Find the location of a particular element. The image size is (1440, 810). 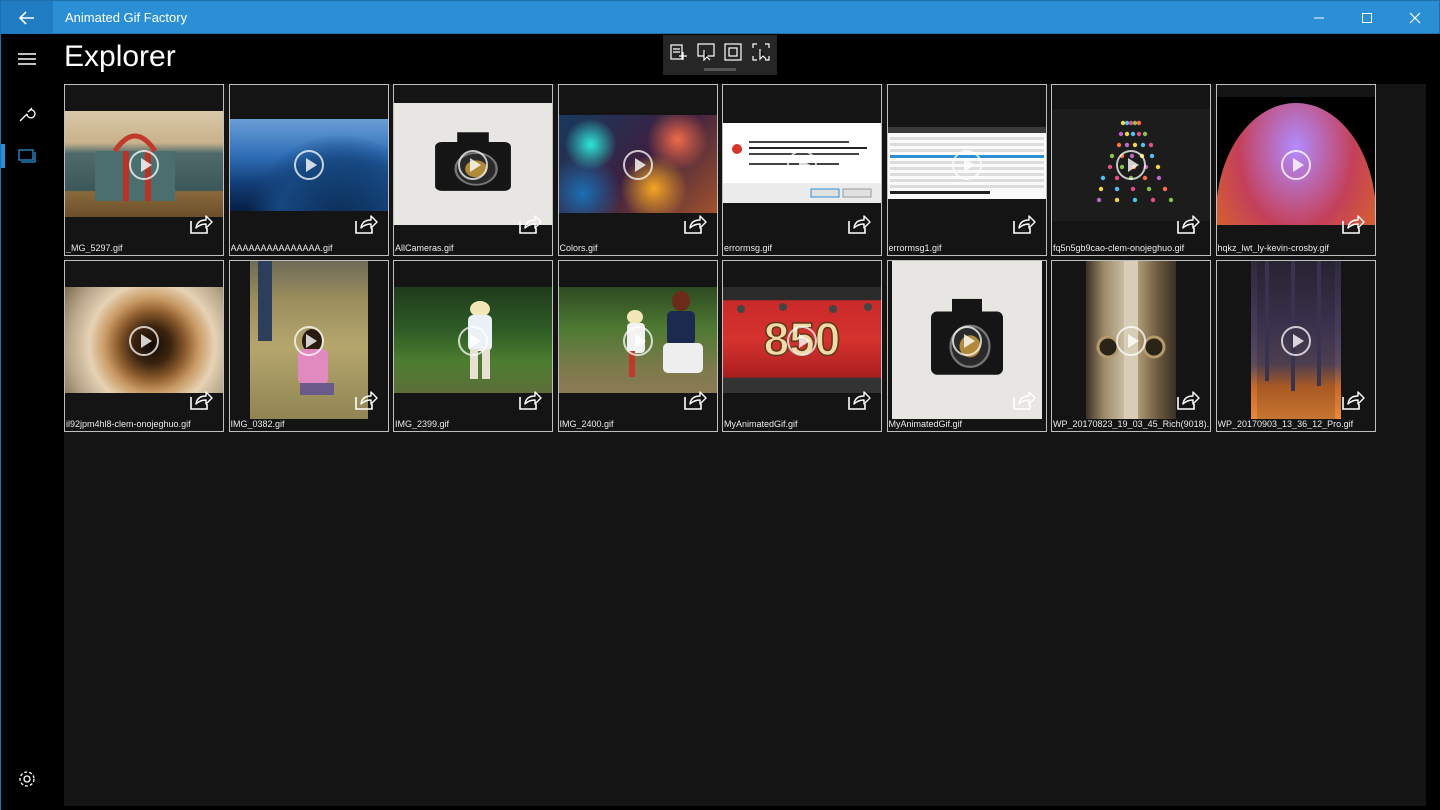

gif-tile: fq5n5gb9cao-clem-onojeghuo.gif is located at coordinates (1131, 170).